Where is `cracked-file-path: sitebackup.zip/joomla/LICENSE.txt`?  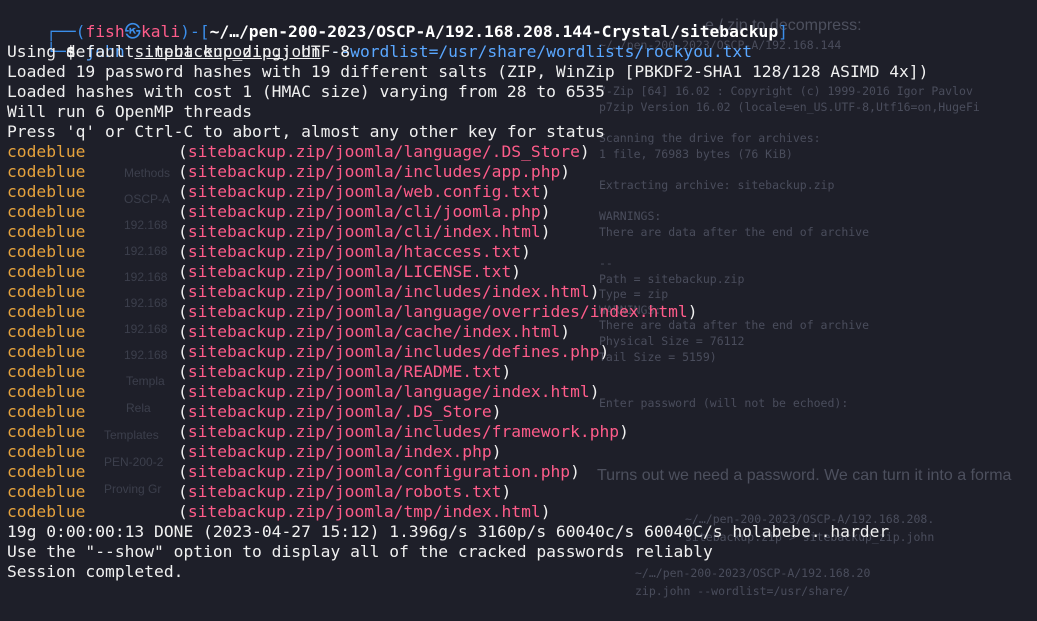 cracked-file-path: sitebackup.zip/joomla/LICENSE.txt is located at coordinates (349, 271).